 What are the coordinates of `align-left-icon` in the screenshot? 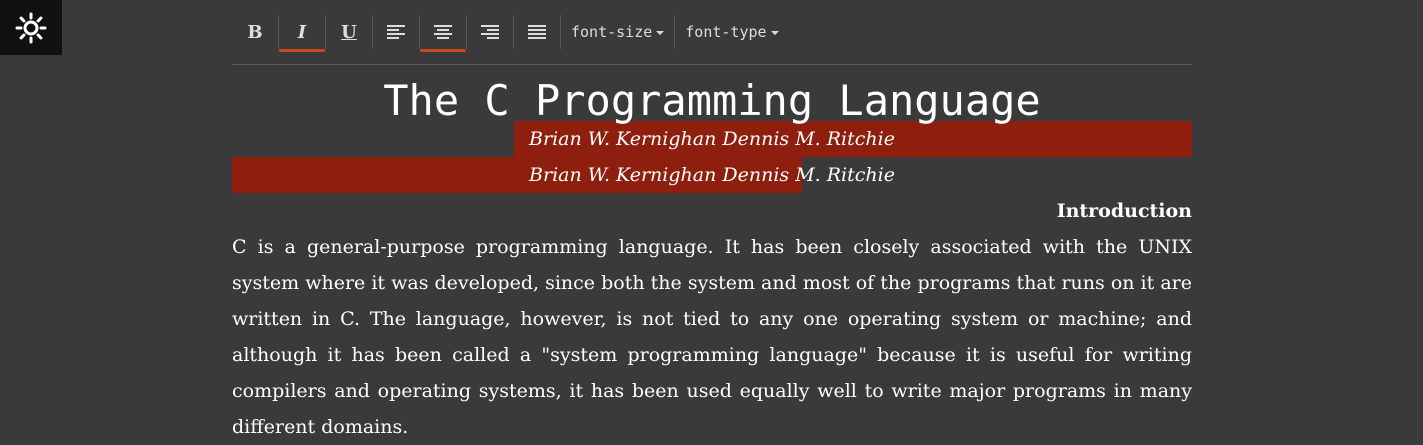 It's located at (396, 32).